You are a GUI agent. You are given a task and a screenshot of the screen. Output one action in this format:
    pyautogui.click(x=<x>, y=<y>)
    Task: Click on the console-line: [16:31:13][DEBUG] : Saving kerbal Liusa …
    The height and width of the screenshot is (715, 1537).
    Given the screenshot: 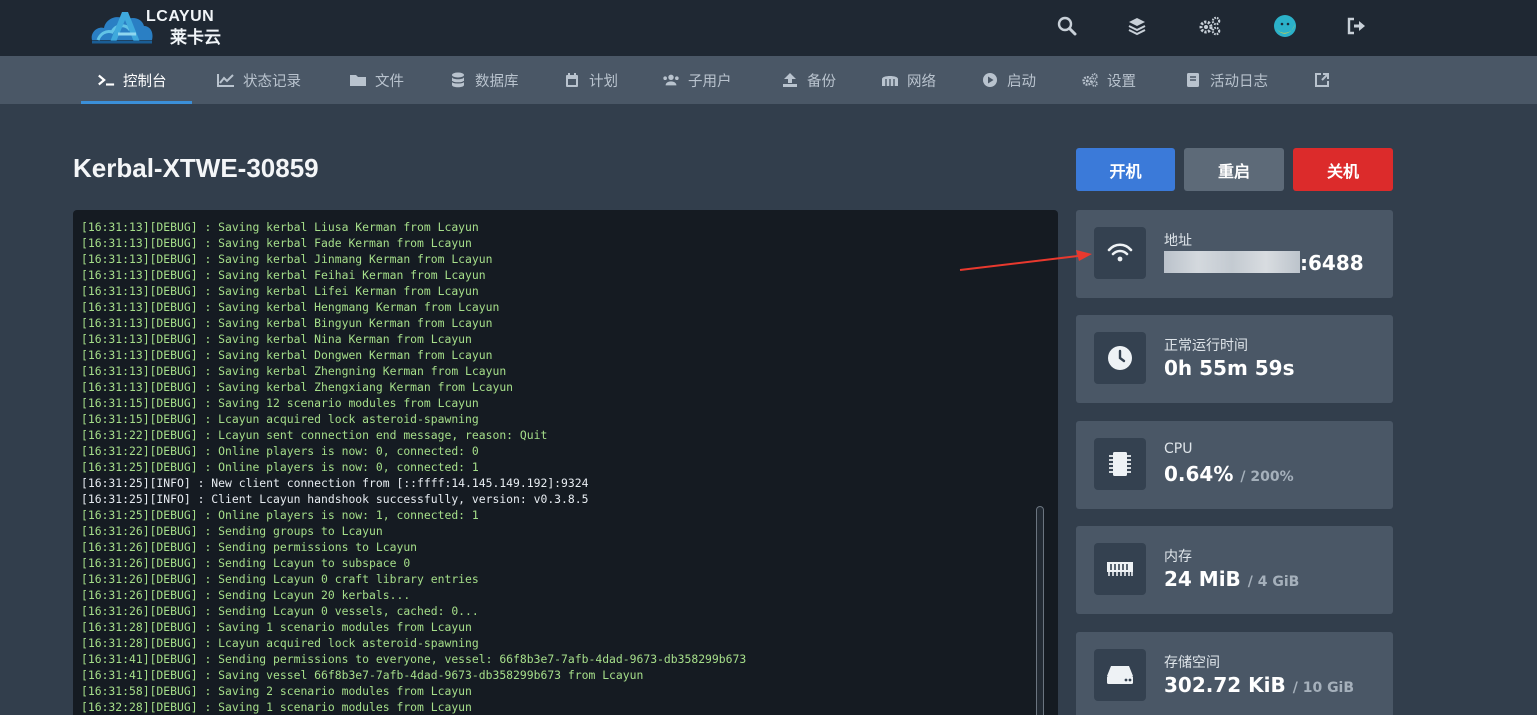 What is the action you would take?
    pyautogui.click(x=280, y=227)
    